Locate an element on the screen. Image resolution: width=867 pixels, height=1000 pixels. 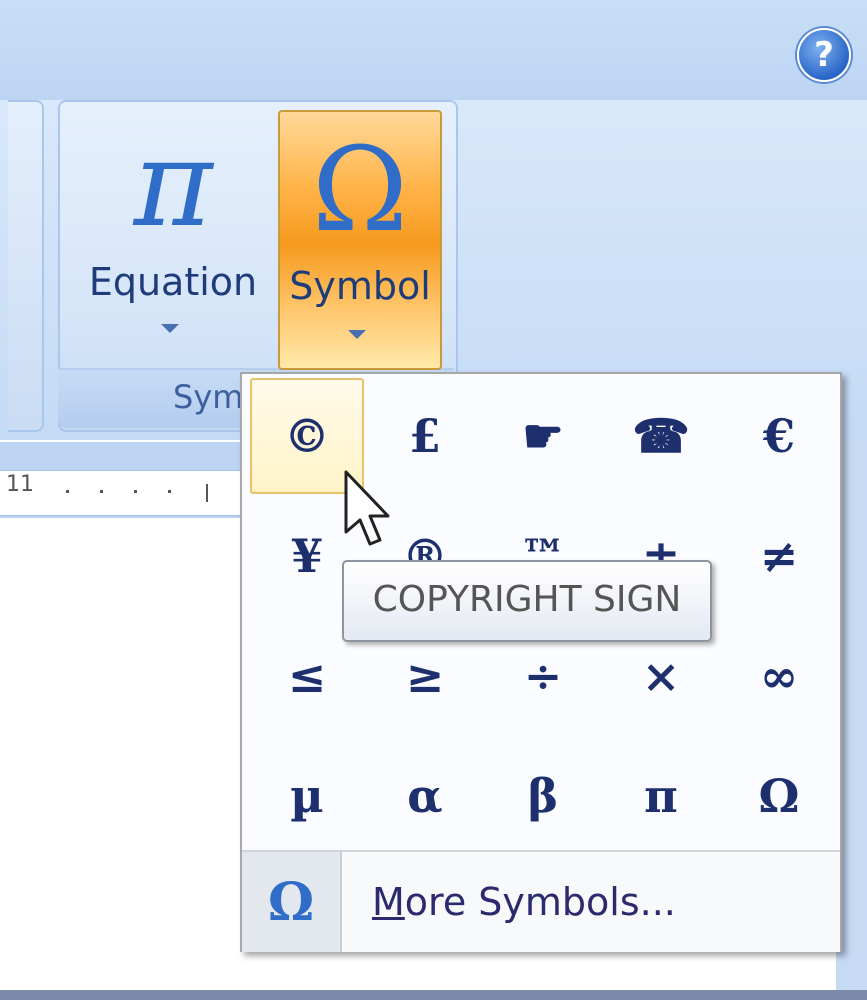
pi-icon: π is located at coordinates (173, 184).